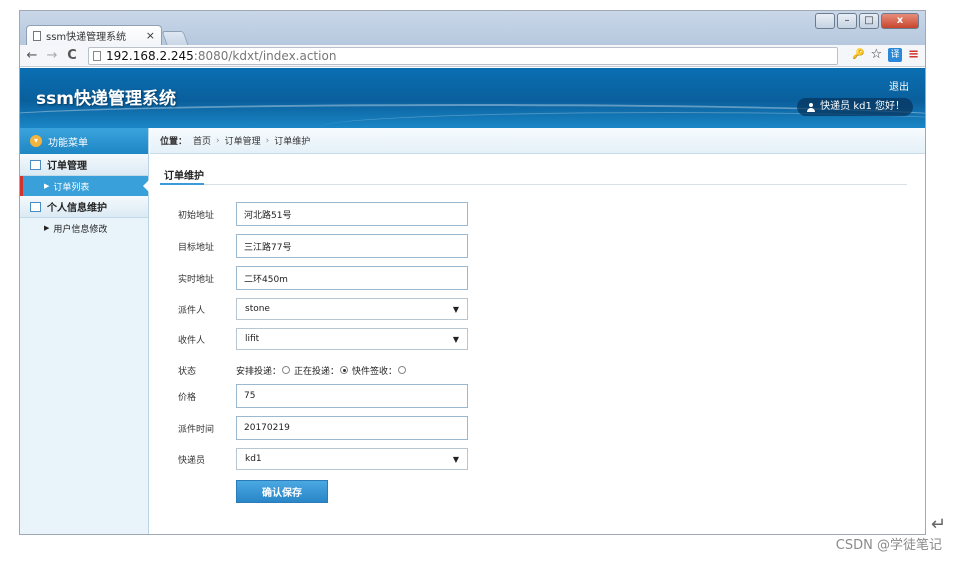  I want to click on breadcrumb-orders: 订单管理, so click(243, 140).